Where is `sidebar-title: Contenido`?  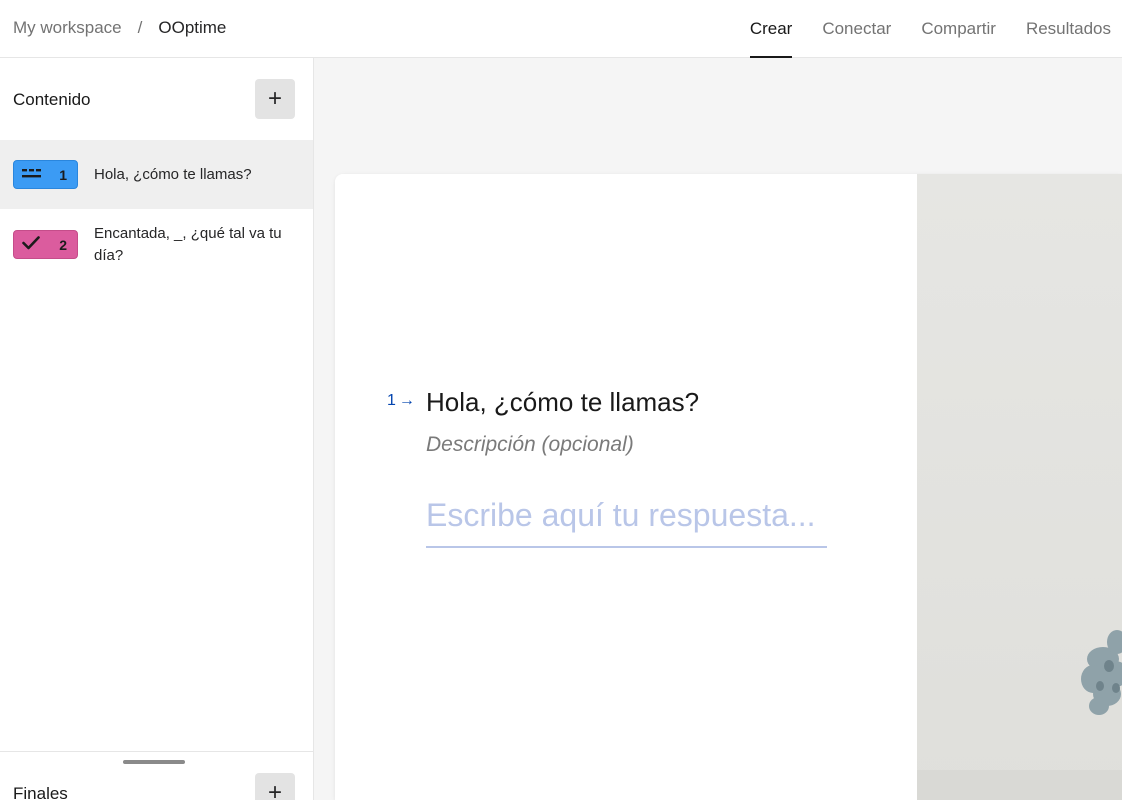
sidebar-title: Contenido is located at coordinates (52, 99).